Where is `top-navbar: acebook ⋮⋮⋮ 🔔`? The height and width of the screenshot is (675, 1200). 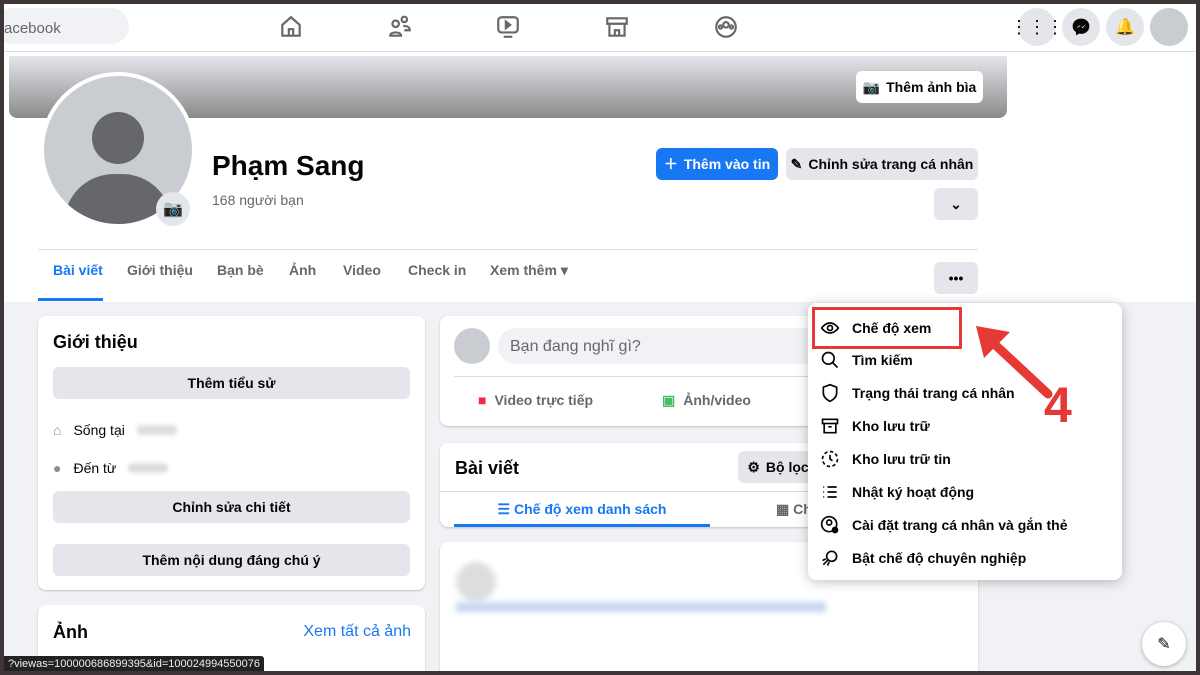 top-navbar: acebook ⋮⋮⋮ 🔔 is located at coordinates (600, 28).